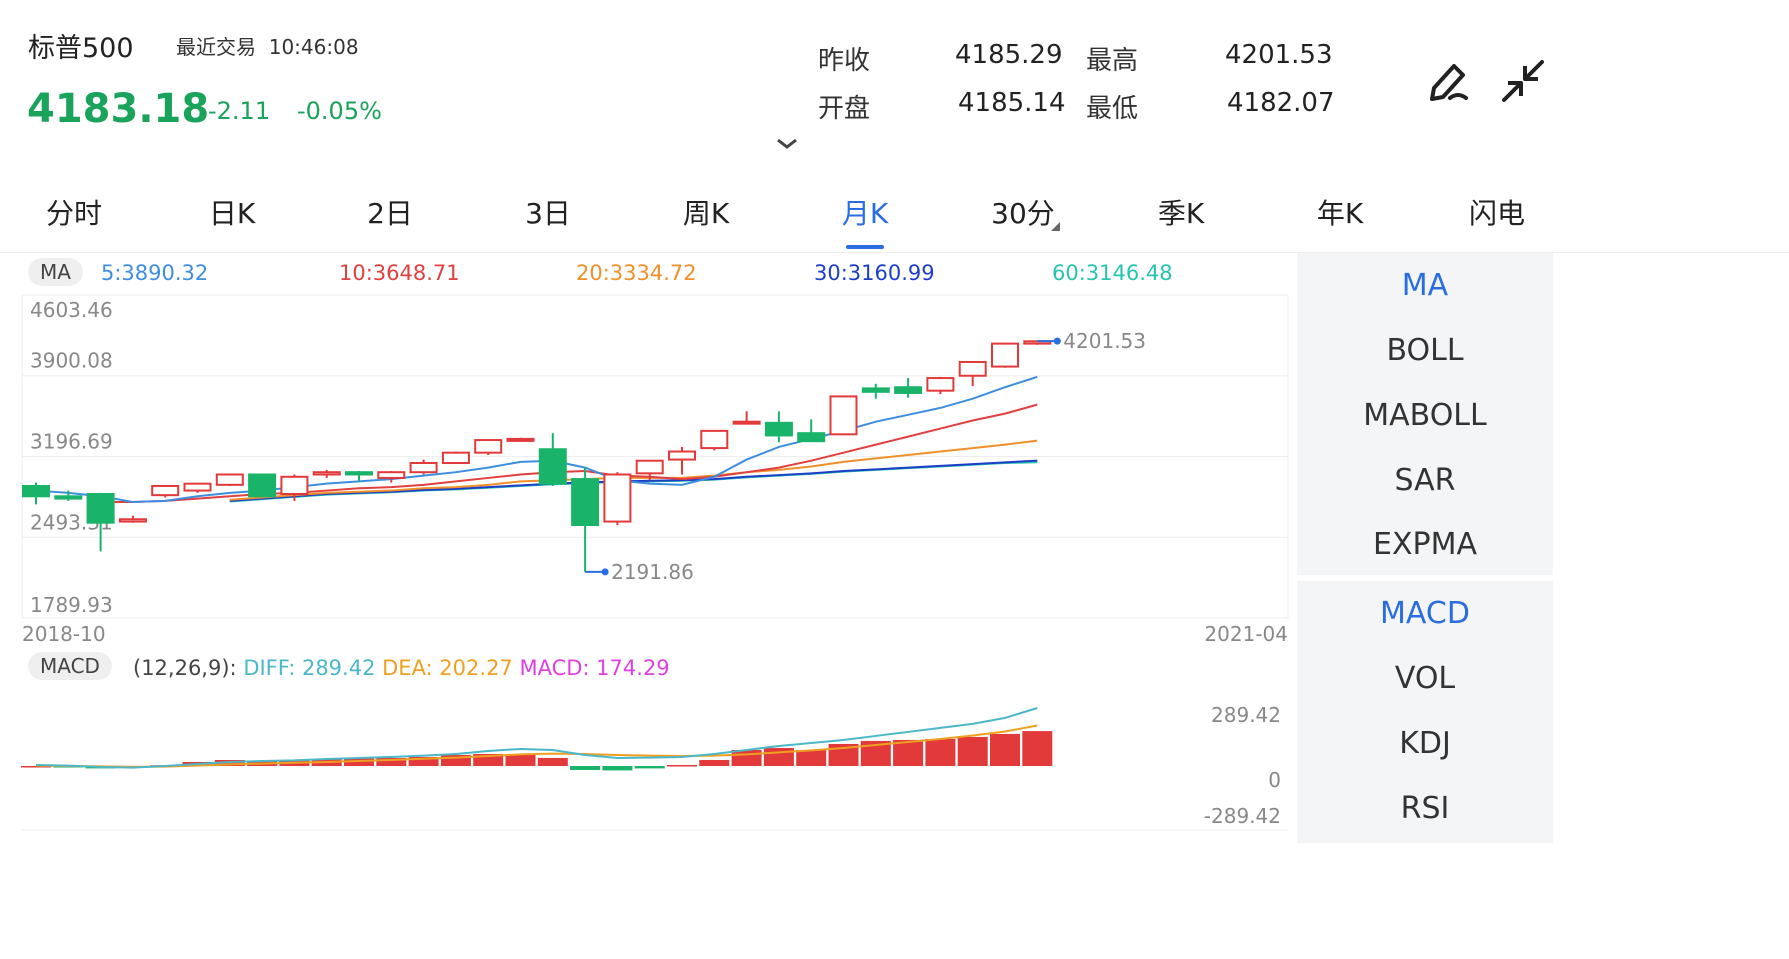 Image resolution: width=1789 pixels, height=959 pixels. What do you see at coordinates (1246, 634) in the screenshot?
I see `x-end-label: 2021-04` at bounding box center [1246, 634].